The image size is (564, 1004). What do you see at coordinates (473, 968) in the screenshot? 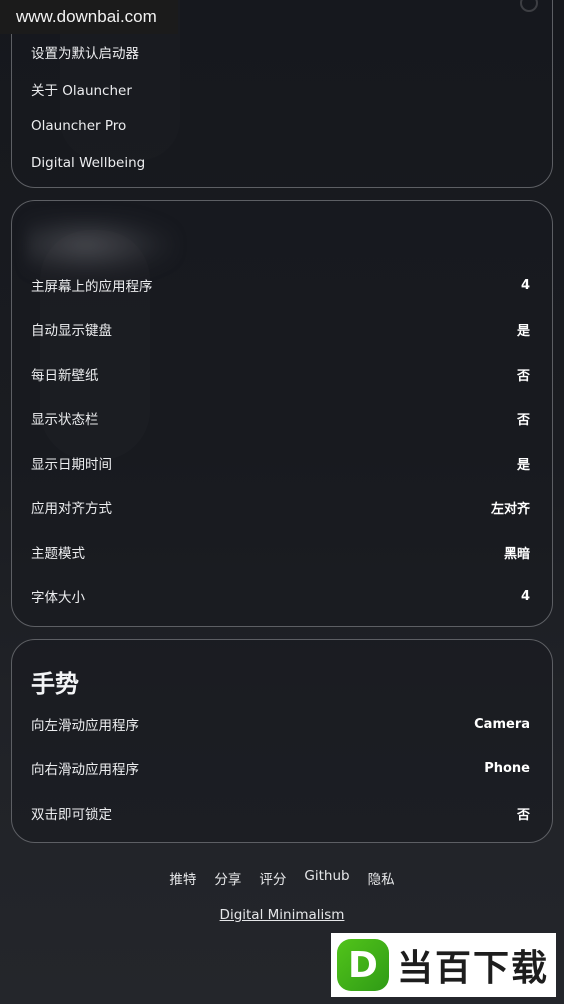
I see `watermark-text: 当百下载` at bounding box center [473, 968].